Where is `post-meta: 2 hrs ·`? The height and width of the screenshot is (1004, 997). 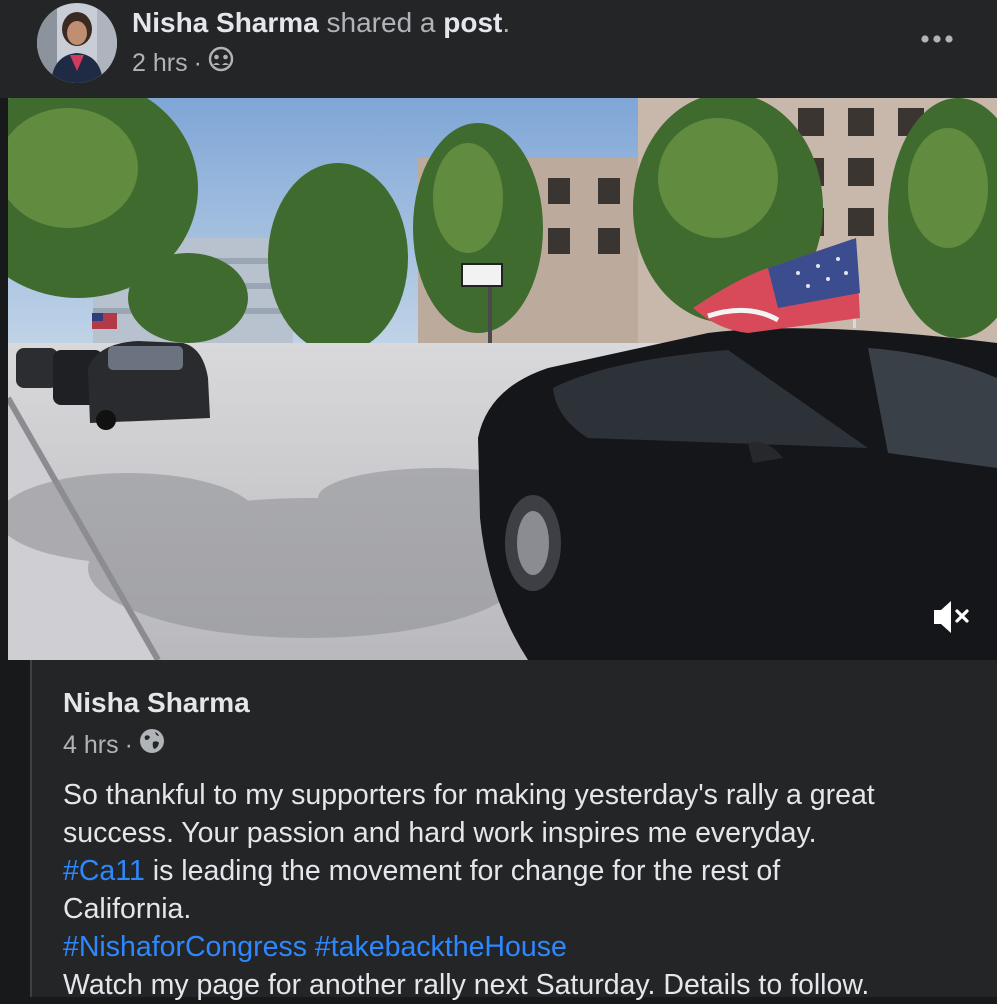 post-meta: 2 hrs · is located at coordinates (183, 63).